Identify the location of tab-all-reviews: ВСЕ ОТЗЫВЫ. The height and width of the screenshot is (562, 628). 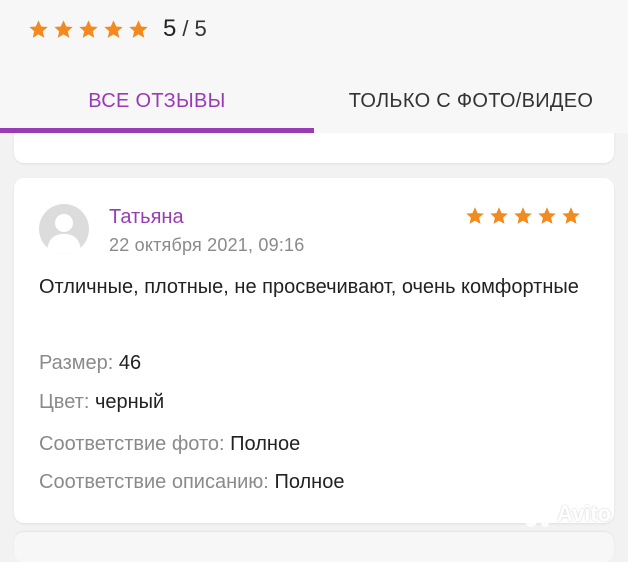
(157, 101).